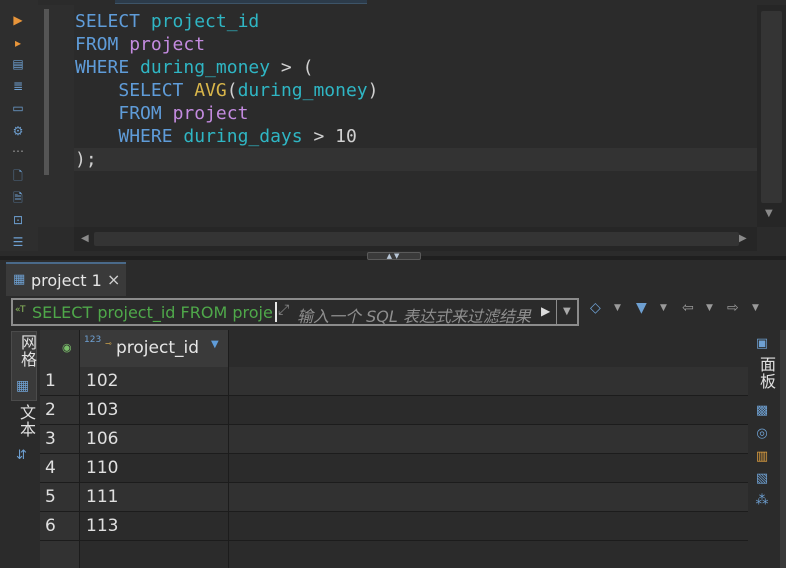 Image resolution: width=786 pixels, height=568 pixels. I want to click on new-script-icon: 🗋, so click(18, 176).